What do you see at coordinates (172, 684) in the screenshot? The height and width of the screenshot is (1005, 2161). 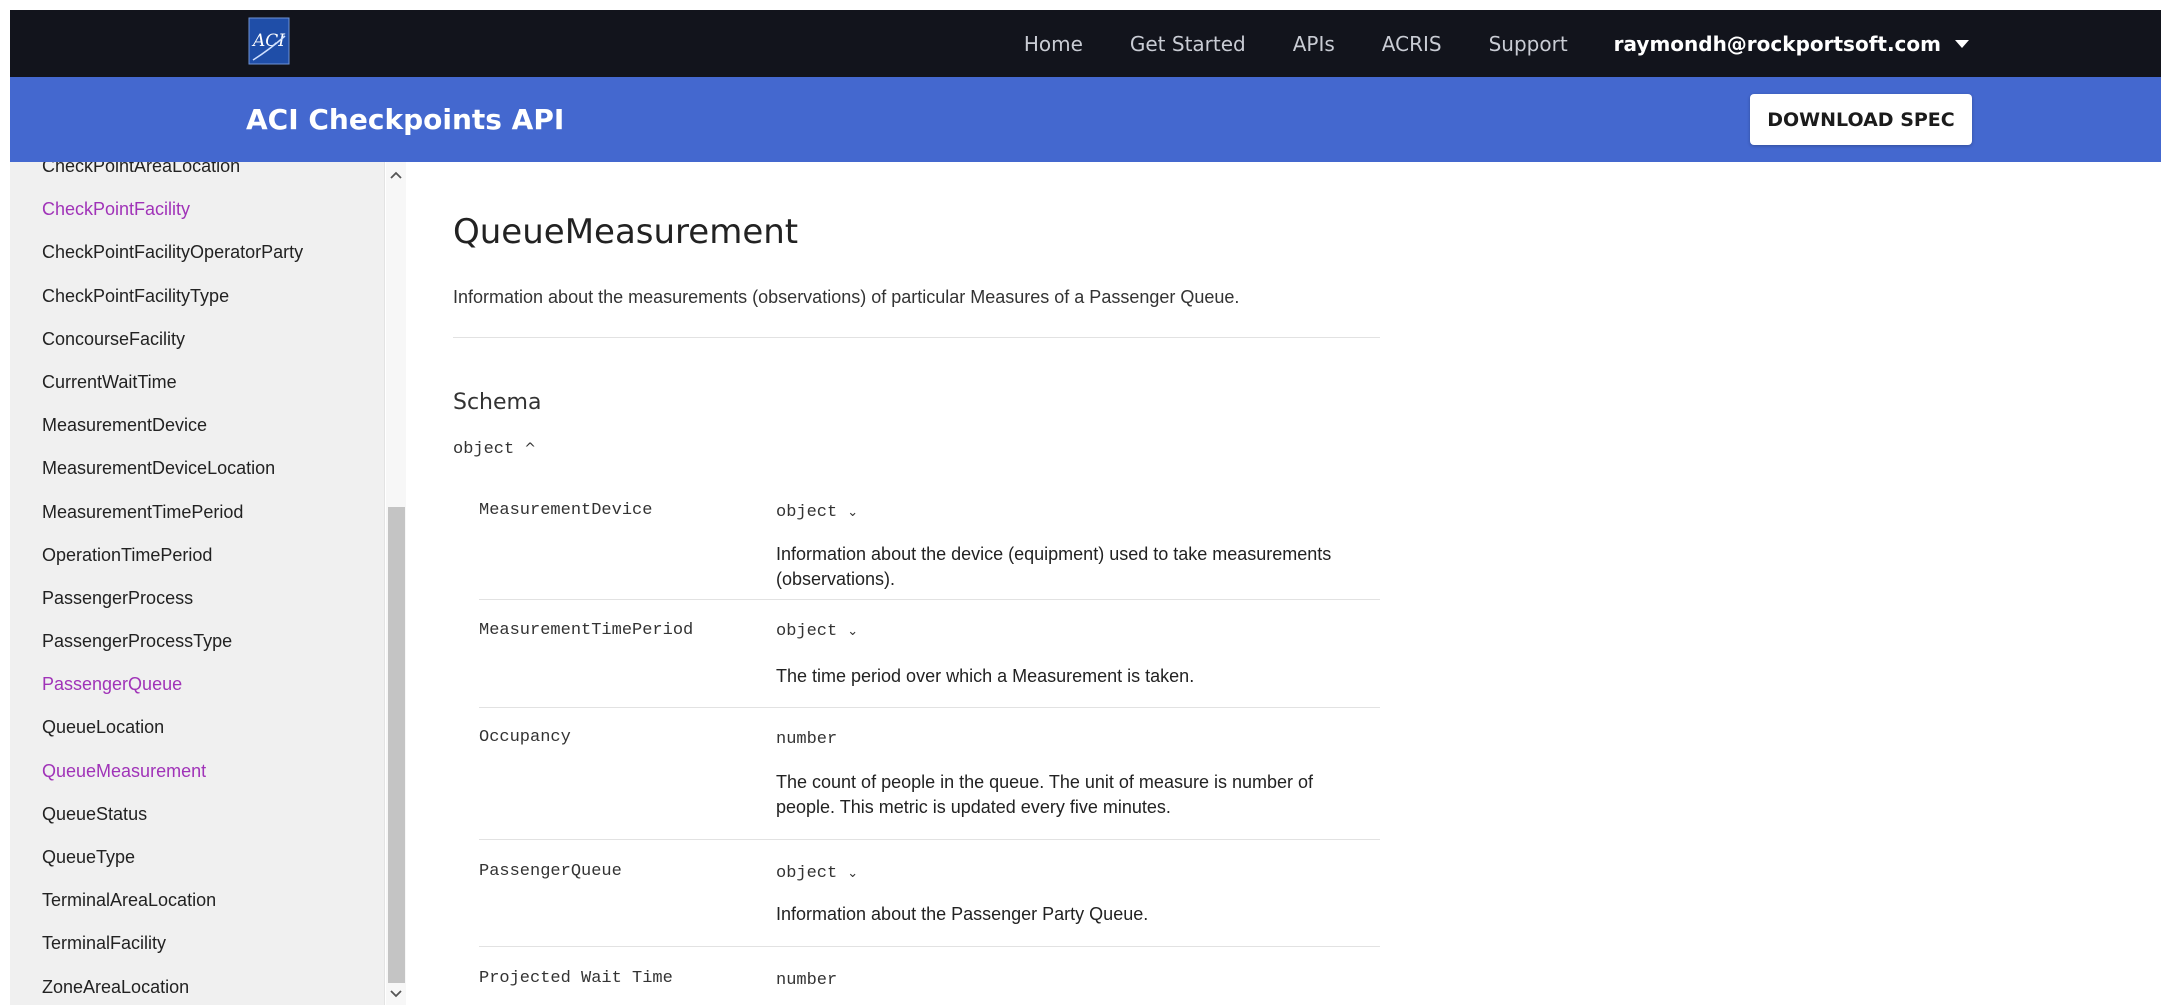 I see `sidebar-item: PassengerQueue` at bounding box center [172, 684].